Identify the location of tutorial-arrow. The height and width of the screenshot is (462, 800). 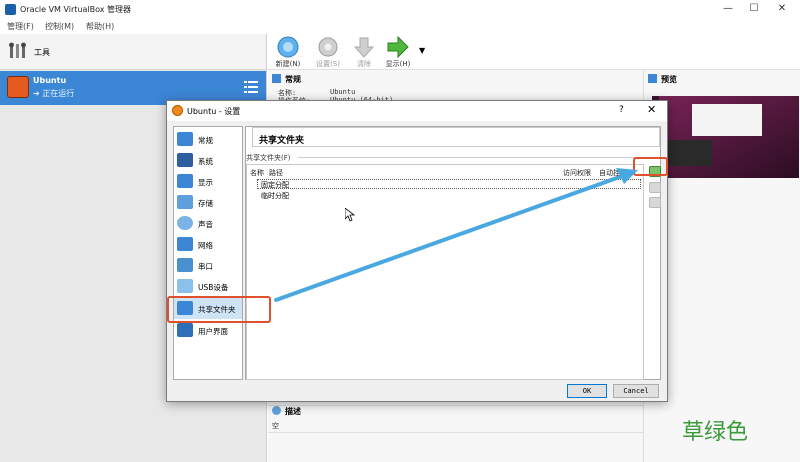
(456, 235).